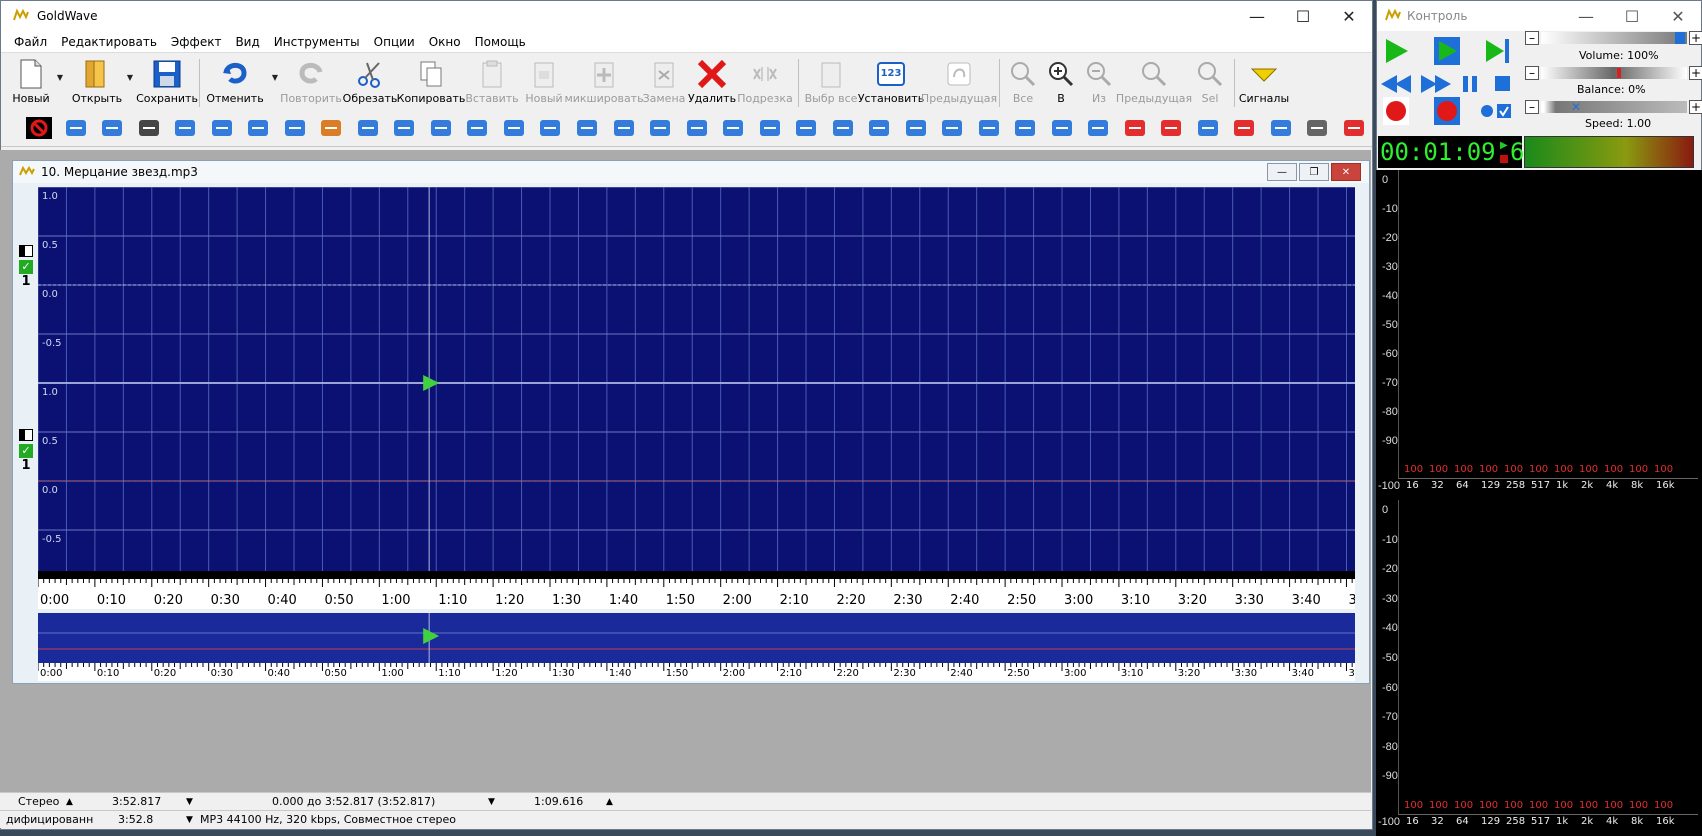  Describe the element at coordinates (1025, 128) in the screenshot. I see `balance-icon` at that location.